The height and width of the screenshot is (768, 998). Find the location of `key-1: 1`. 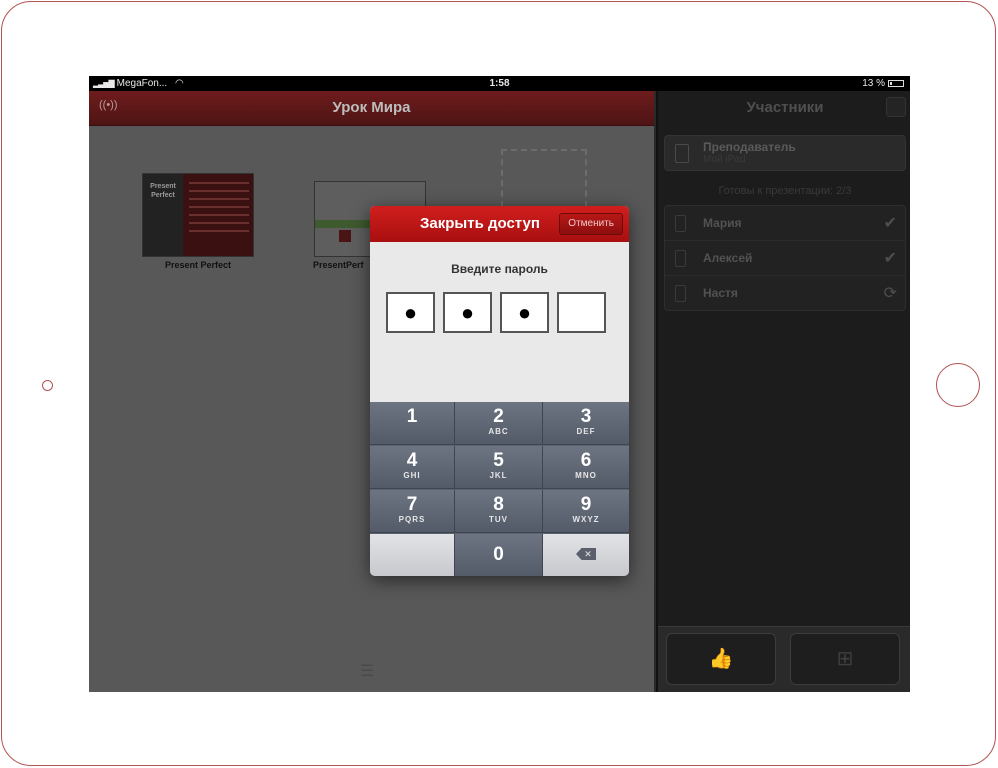

key-1: 1 is located at coordinates (412, 423).